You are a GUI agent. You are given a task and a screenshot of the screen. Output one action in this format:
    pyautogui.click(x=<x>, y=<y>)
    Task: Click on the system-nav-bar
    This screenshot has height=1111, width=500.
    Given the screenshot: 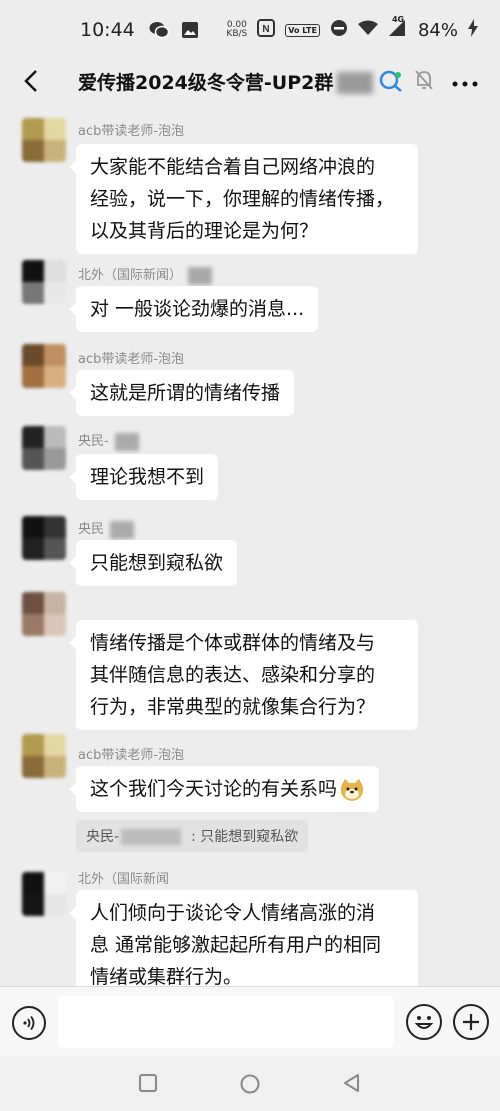 What is the action you would take?
    pyautogui.click(x=250, y=1083)
    